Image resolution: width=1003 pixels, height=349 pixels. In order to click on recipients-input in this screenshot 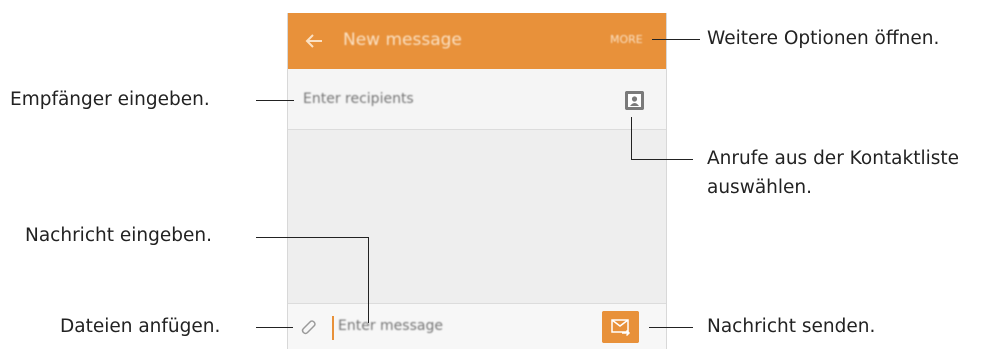, I will do `click(433, 99)`.